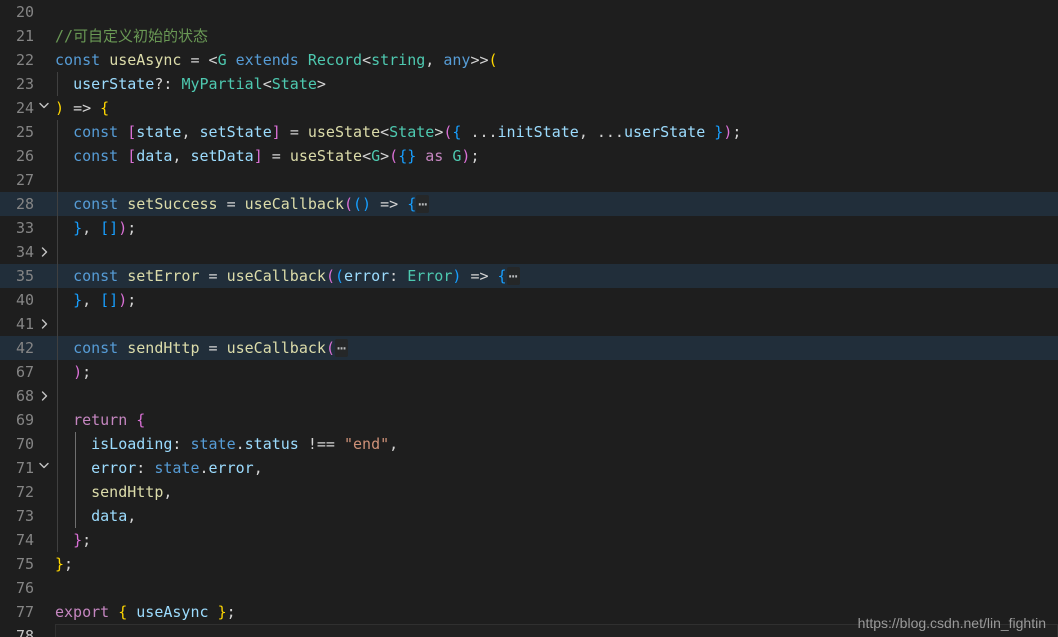 This screenshot has height=637, width=1058. Describe the element at coordinates (529, 468) in the screenshot. I see `editor-line: 71 error: state.error,` at that location.